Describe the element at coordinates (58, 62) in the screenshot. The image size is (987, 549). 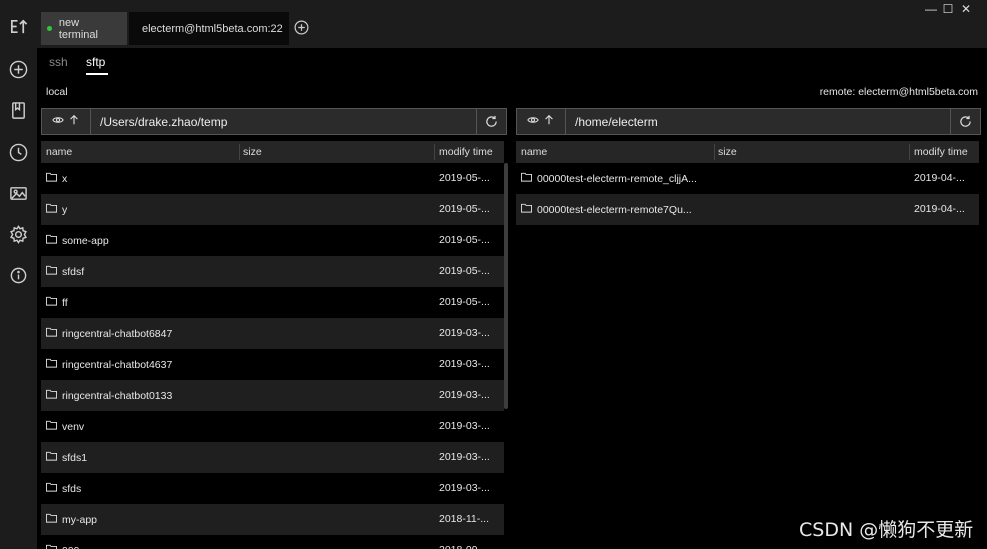
I see `subtab-ssh: ssh` at that location.